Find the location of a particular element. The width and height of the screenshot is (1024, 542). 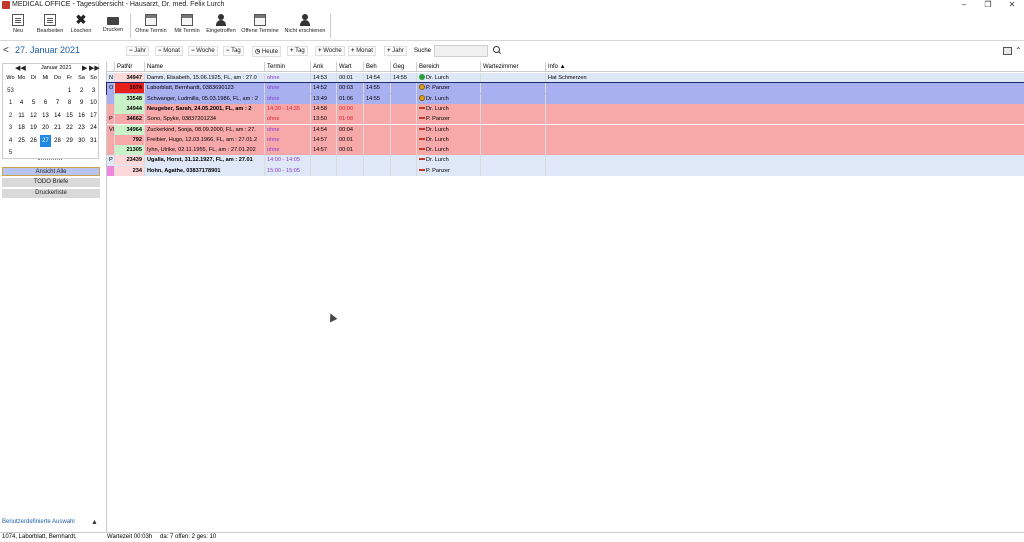

calendar-day: 5 is located at coordinates (33, 103).